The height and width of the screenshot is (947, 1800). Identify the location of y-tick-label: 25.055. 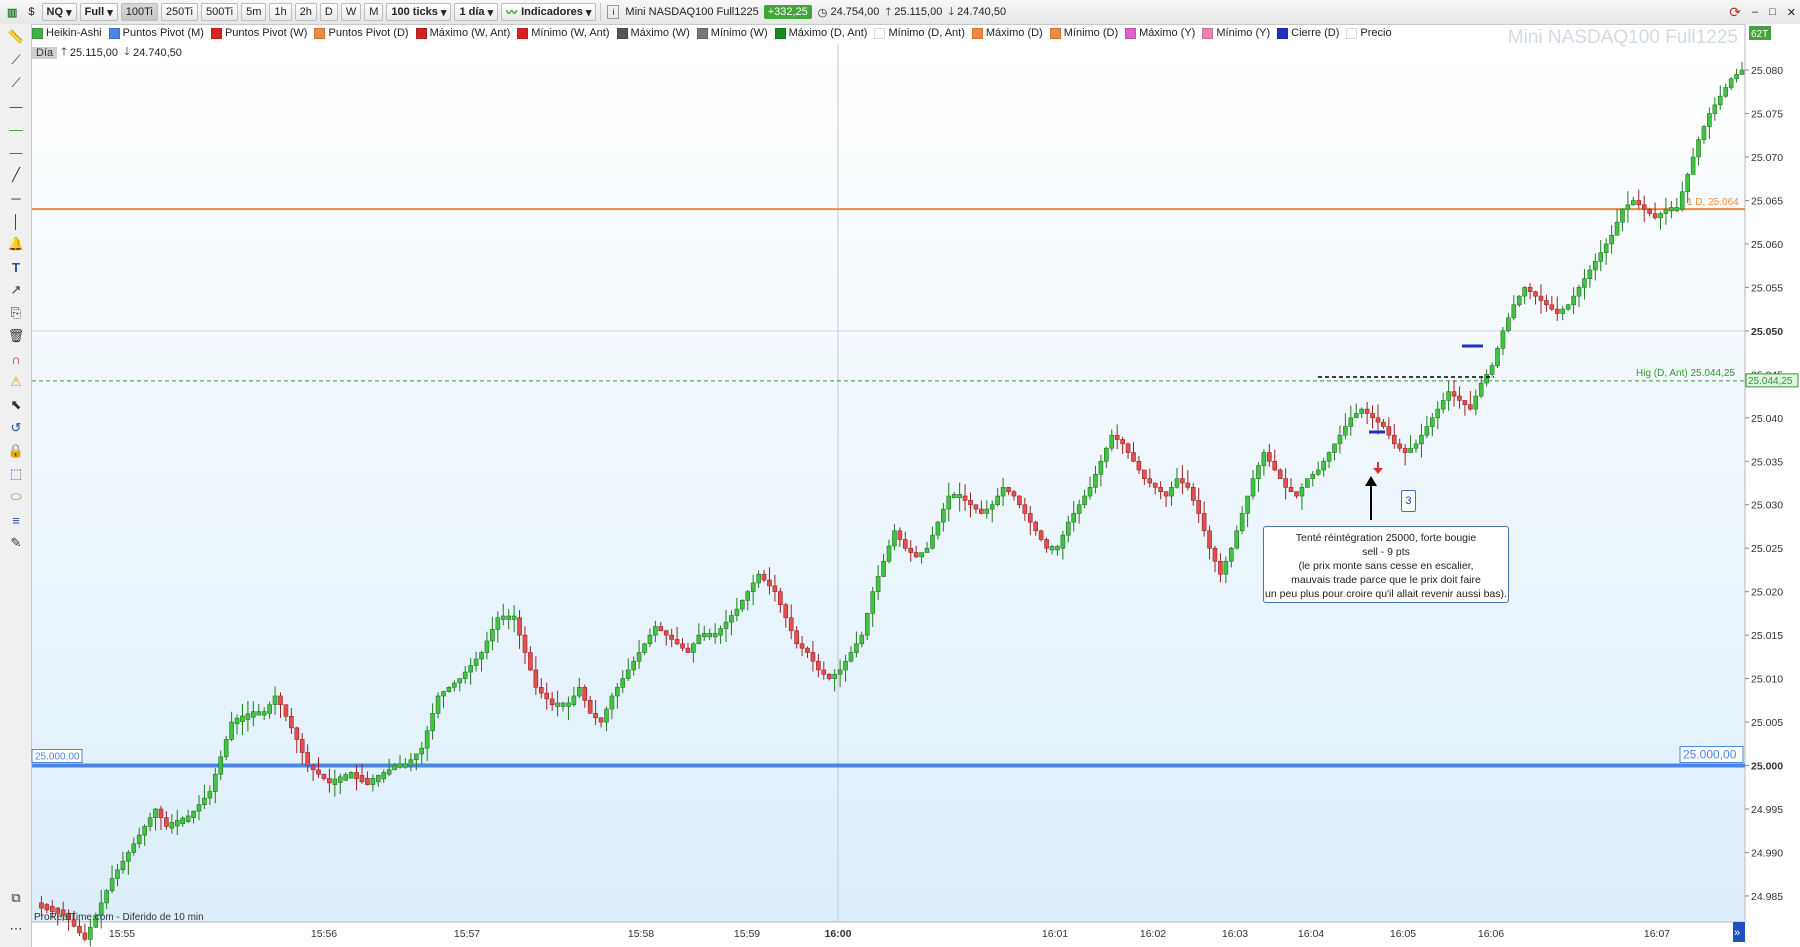
(1767, 288).